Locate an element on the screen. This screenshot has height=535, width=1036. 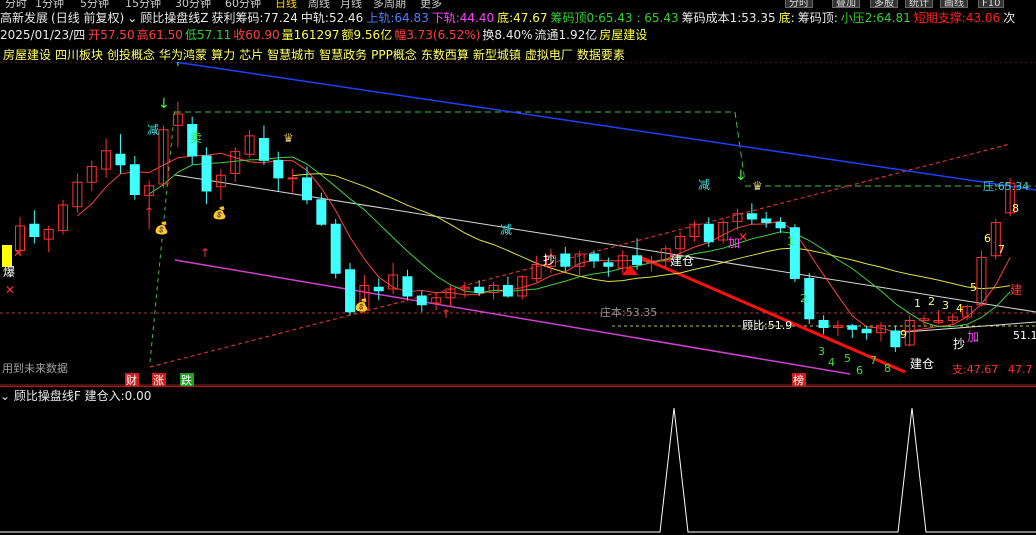
sell-label: 卖 is located at coordinates (196, 138).